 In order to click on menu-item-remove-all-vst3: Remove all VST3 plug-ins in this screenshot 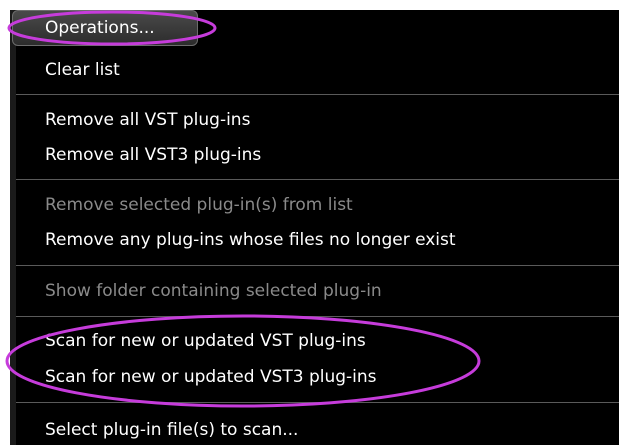, I will do `click(153, 155)`.